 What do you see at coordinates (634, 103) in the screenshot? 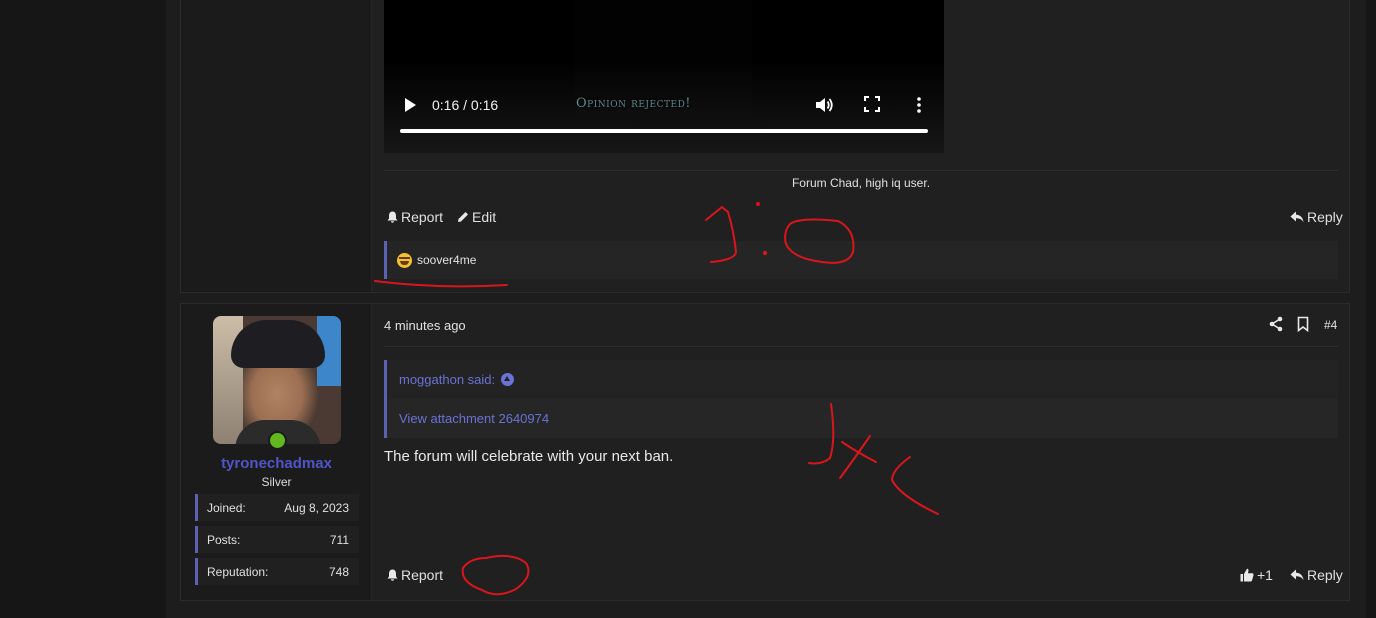
I see `video-caption-overlay: Opinion rejected!` at bounding box center [634, 103].